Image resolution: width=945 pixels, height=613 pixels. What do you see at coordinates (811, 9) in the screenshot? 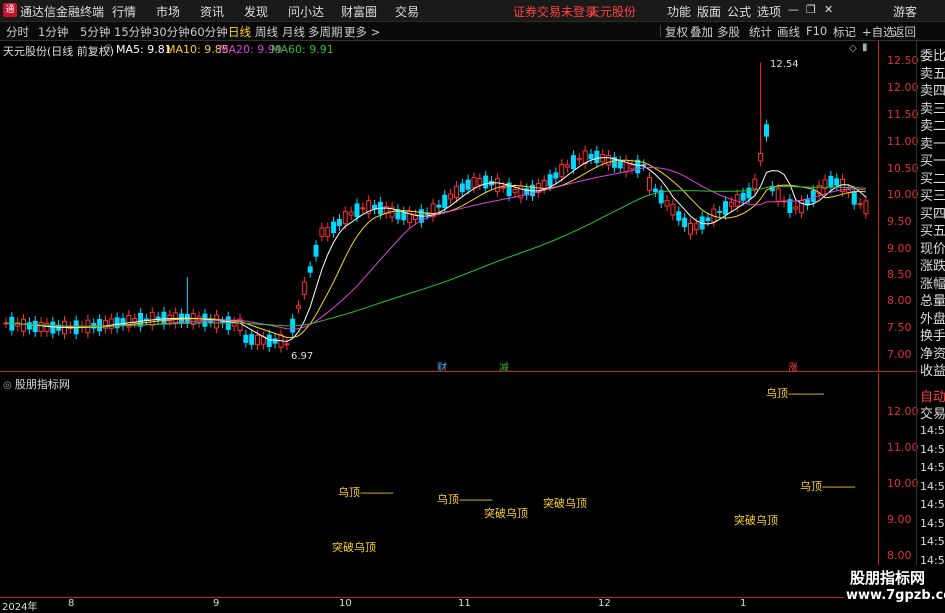
I see `restore-icon: ❐` at bounding box center [811, 9].